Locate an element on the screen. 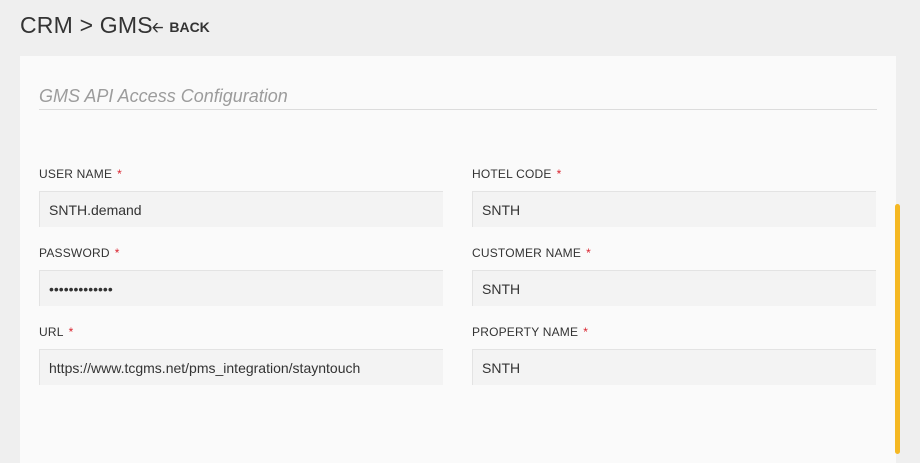 Image resolution: width=920 pixels, height=463 pixels. property-name-input is located at coordinates (674, 367).